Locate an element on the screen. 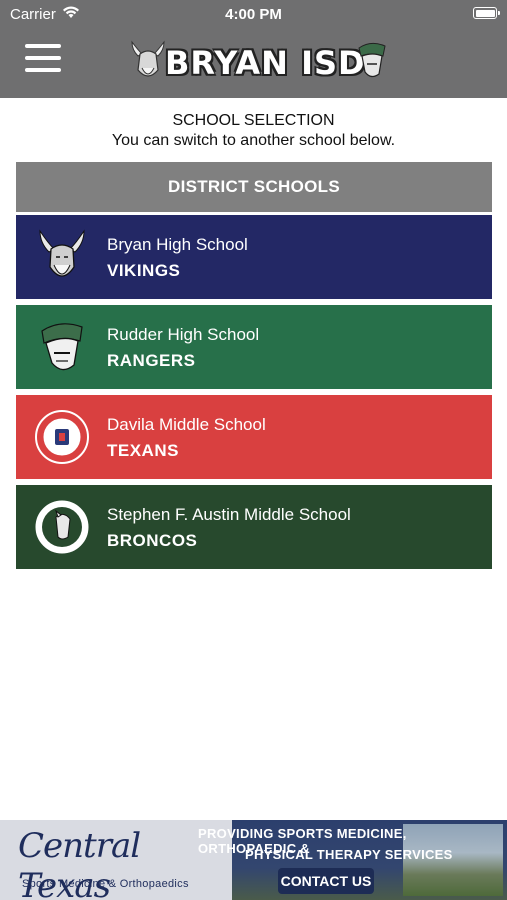 The height and width of the screenshot is (900, 507). school-name: Bryan High School is located at coordinates (177, 244).